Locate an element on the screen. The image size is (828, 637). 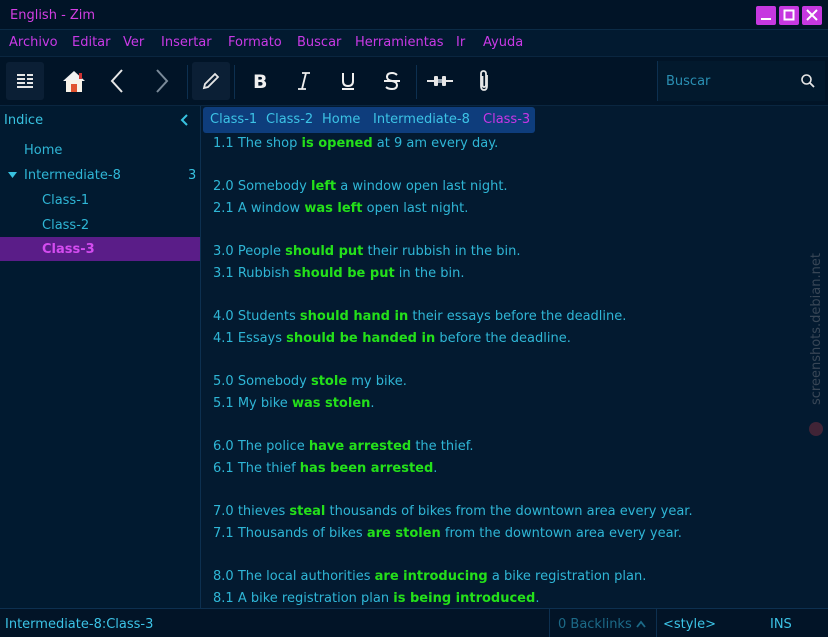
expander-down-icon is located at coordinates (13, 176).